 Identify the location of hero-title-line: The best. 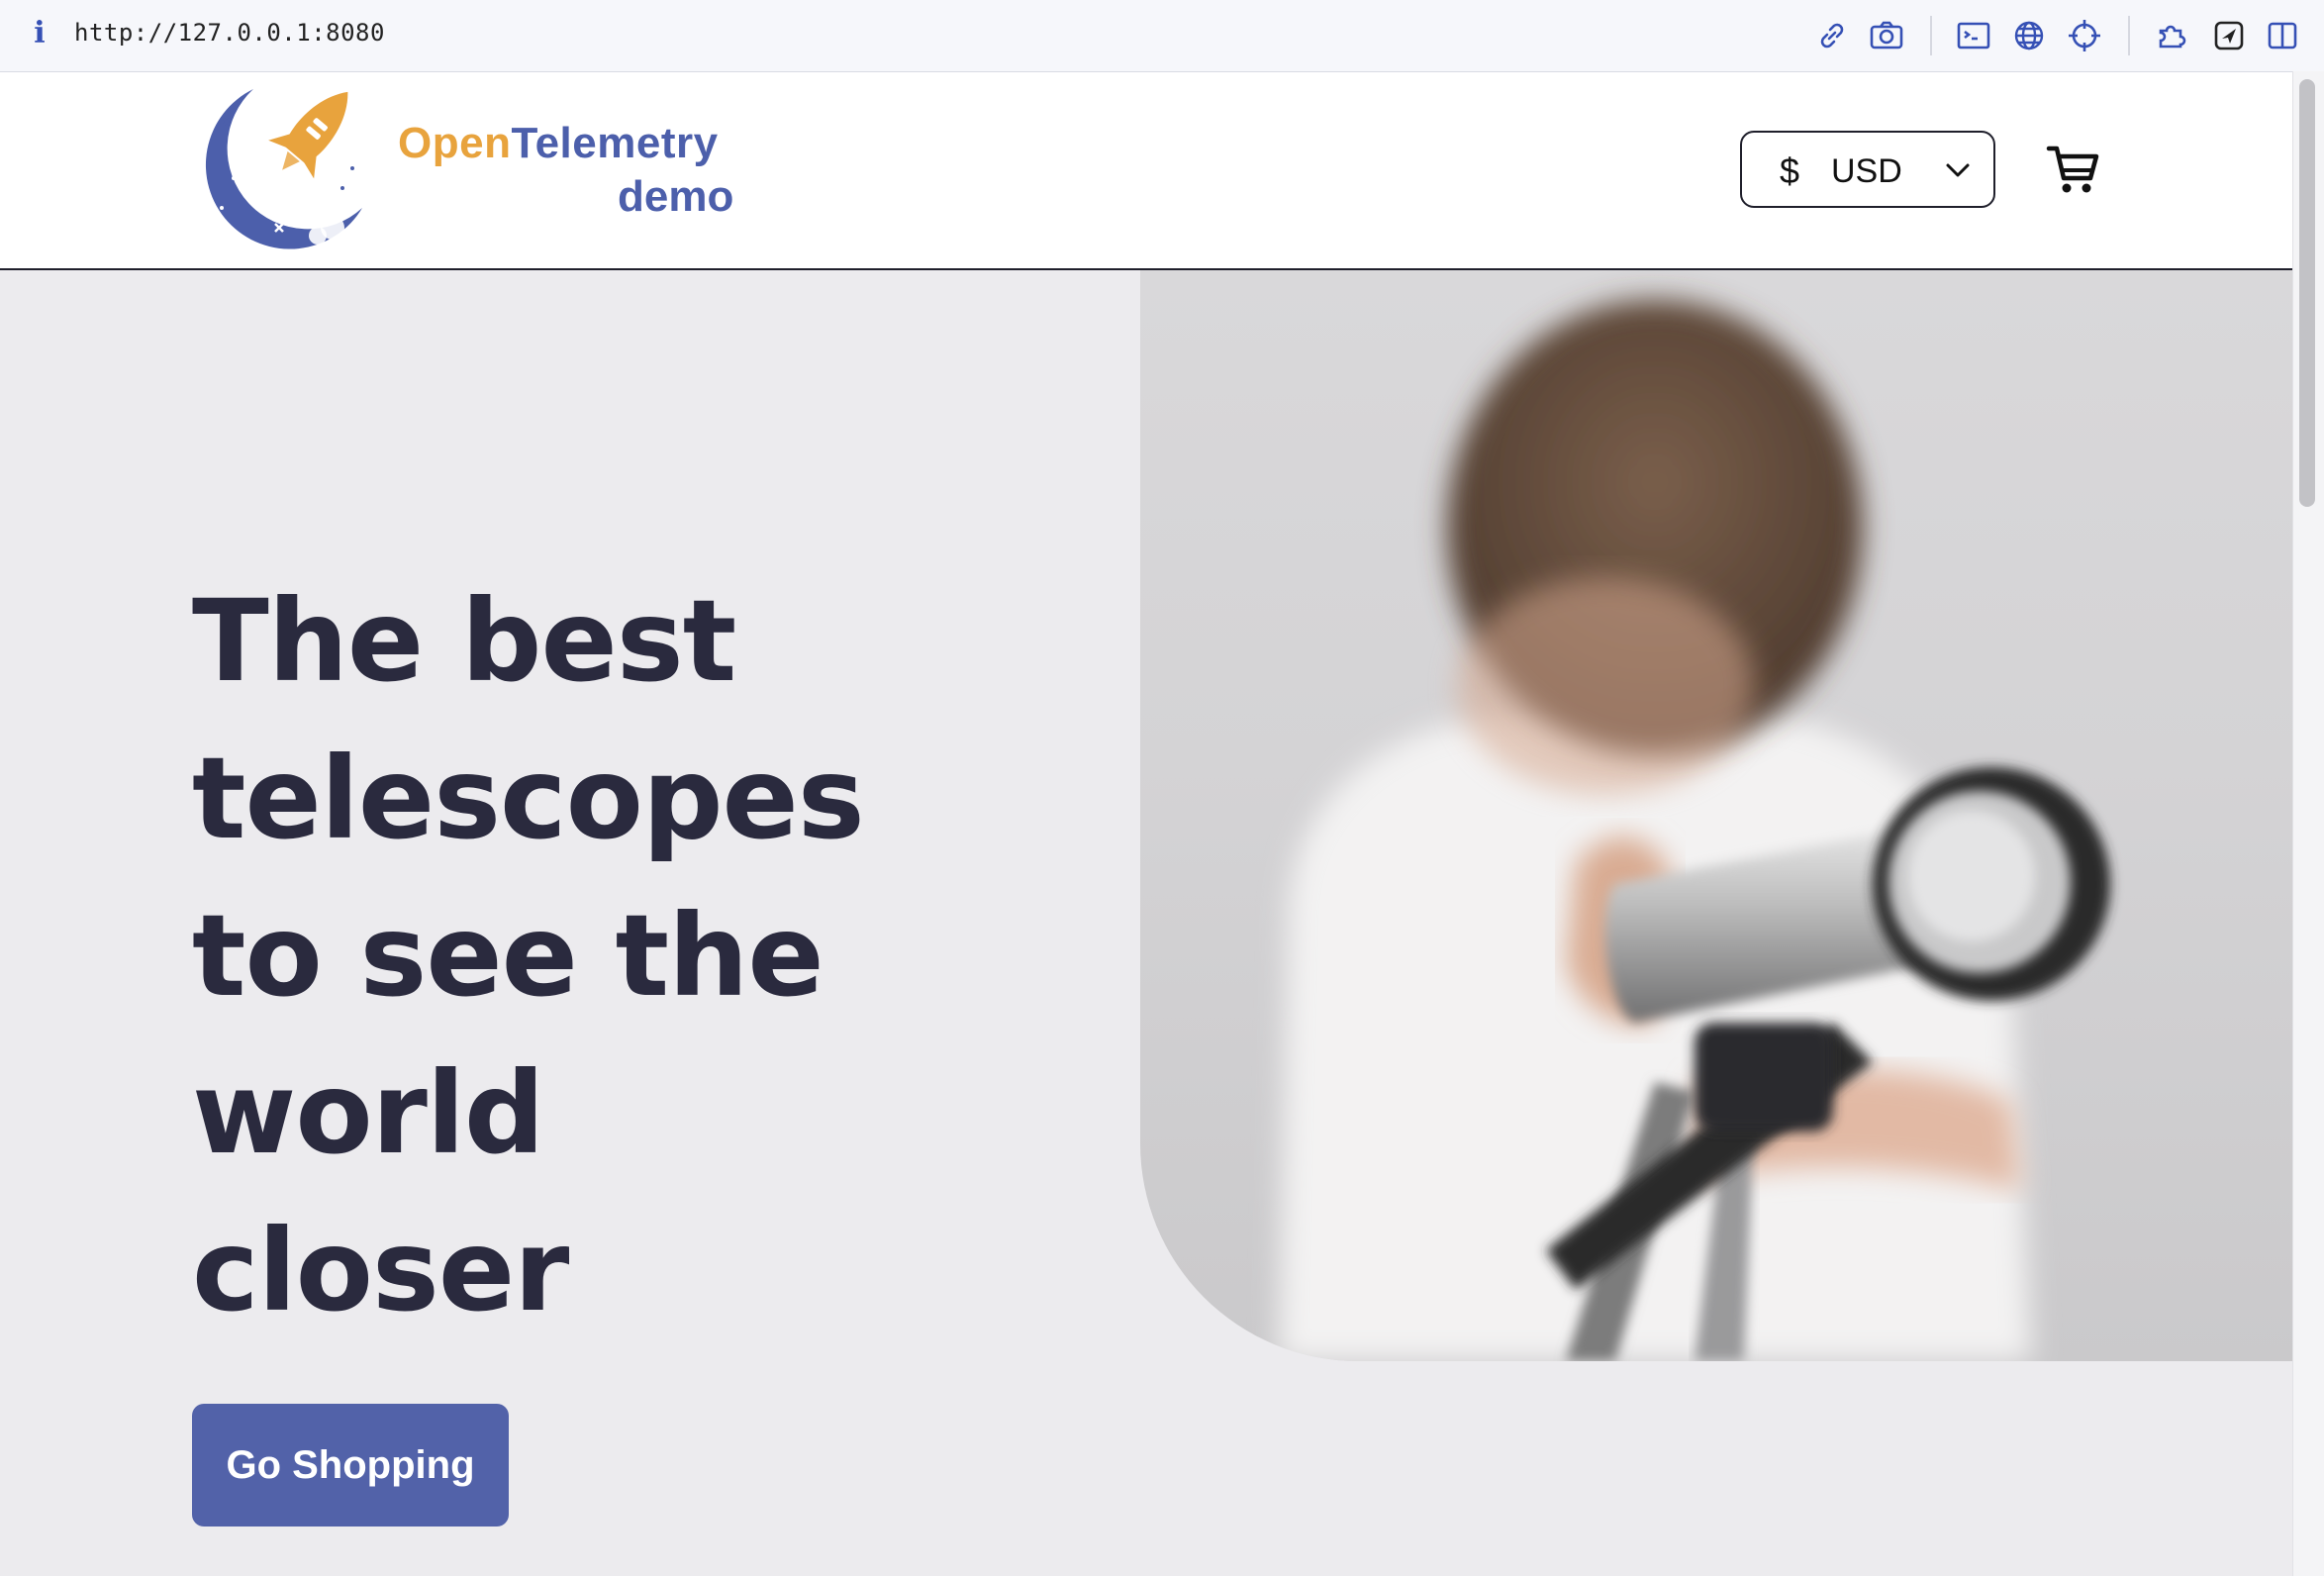
(464, 641).